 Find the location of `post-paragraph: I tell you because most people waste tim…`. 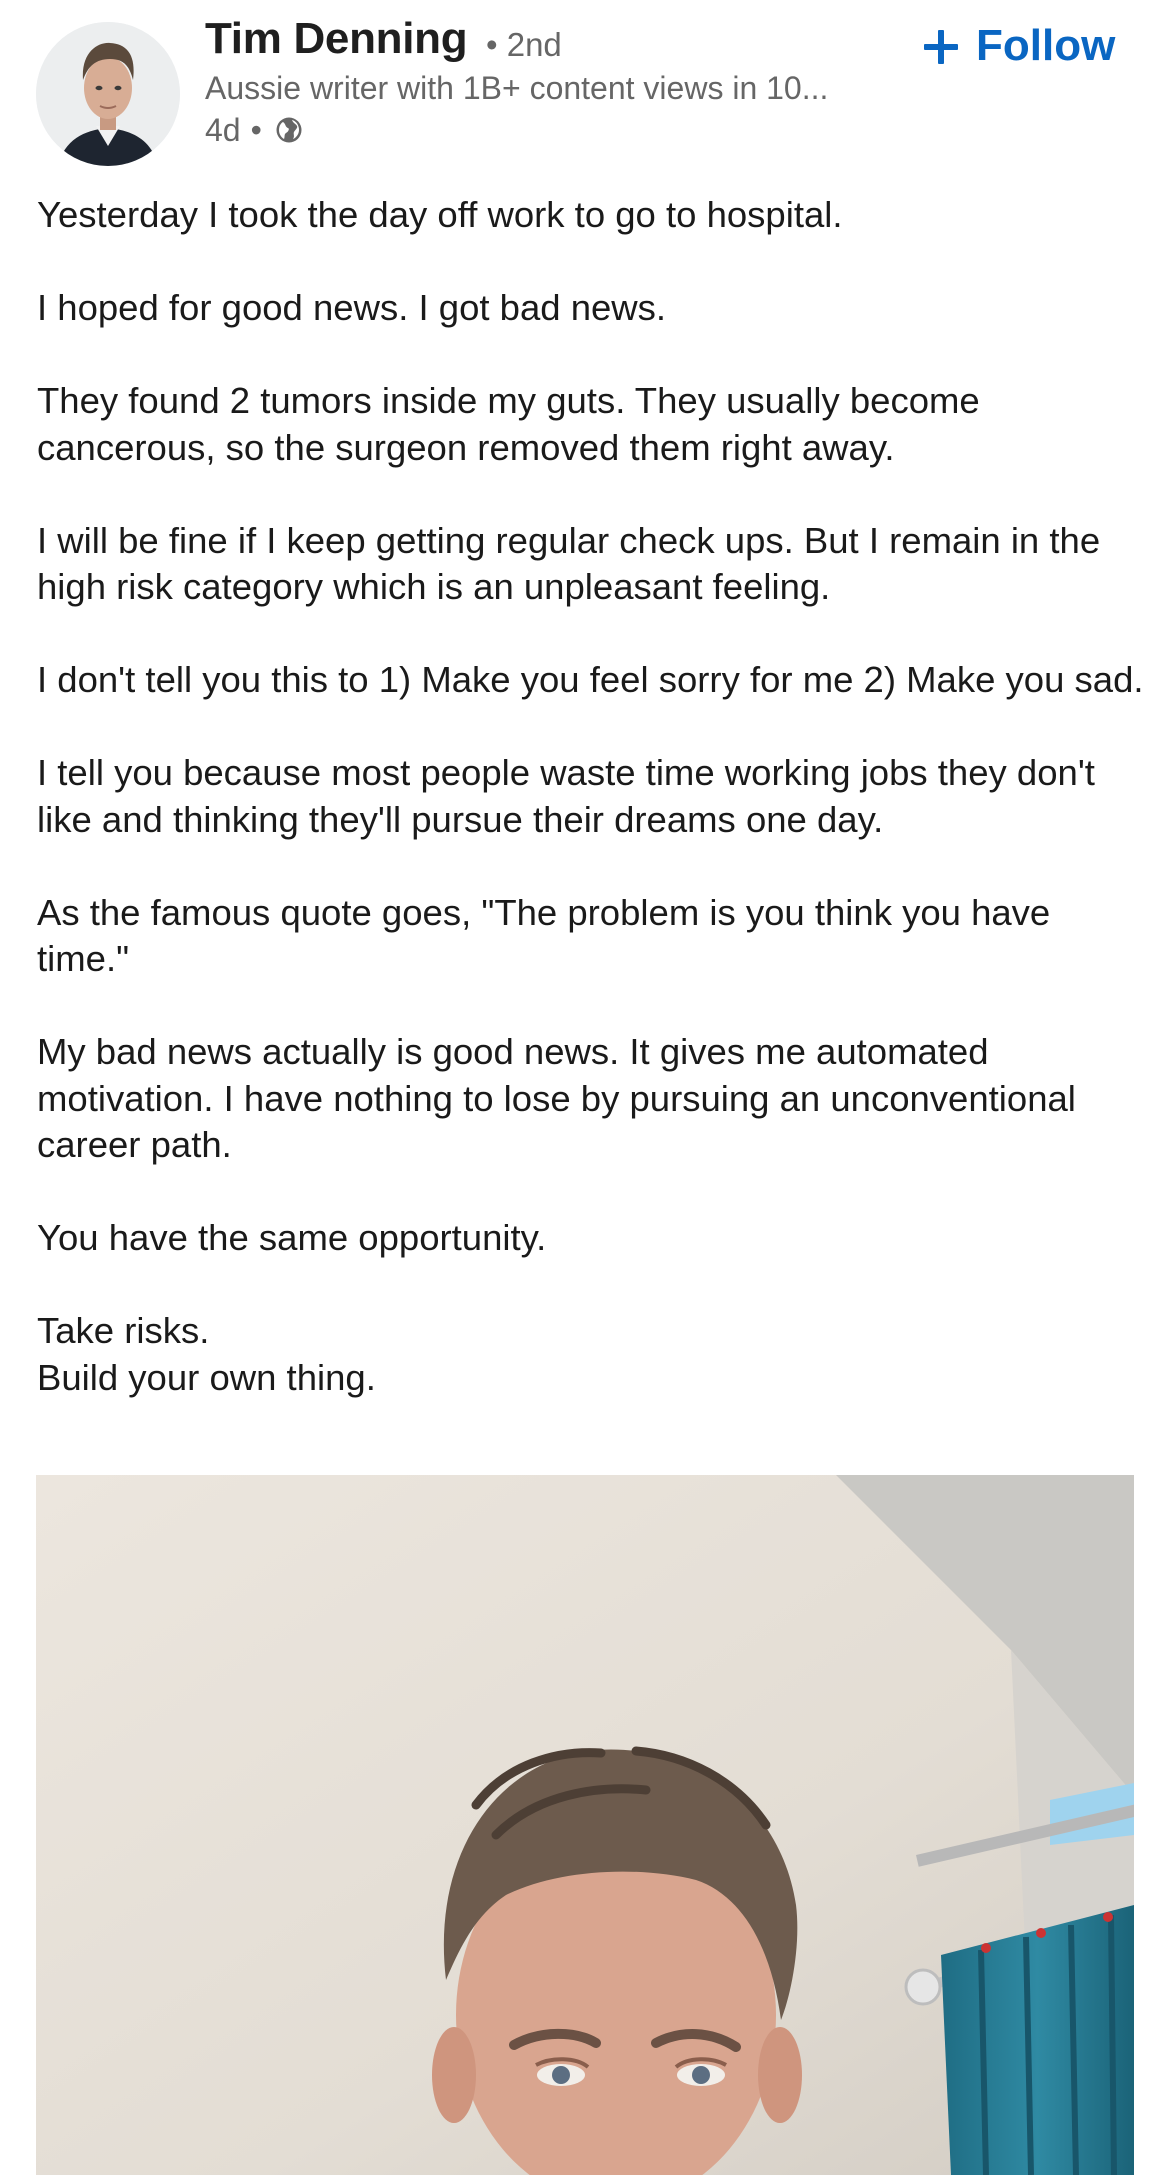

post-paragraph: I tell you because most people waste tim… is located at coordinates (566, 796).